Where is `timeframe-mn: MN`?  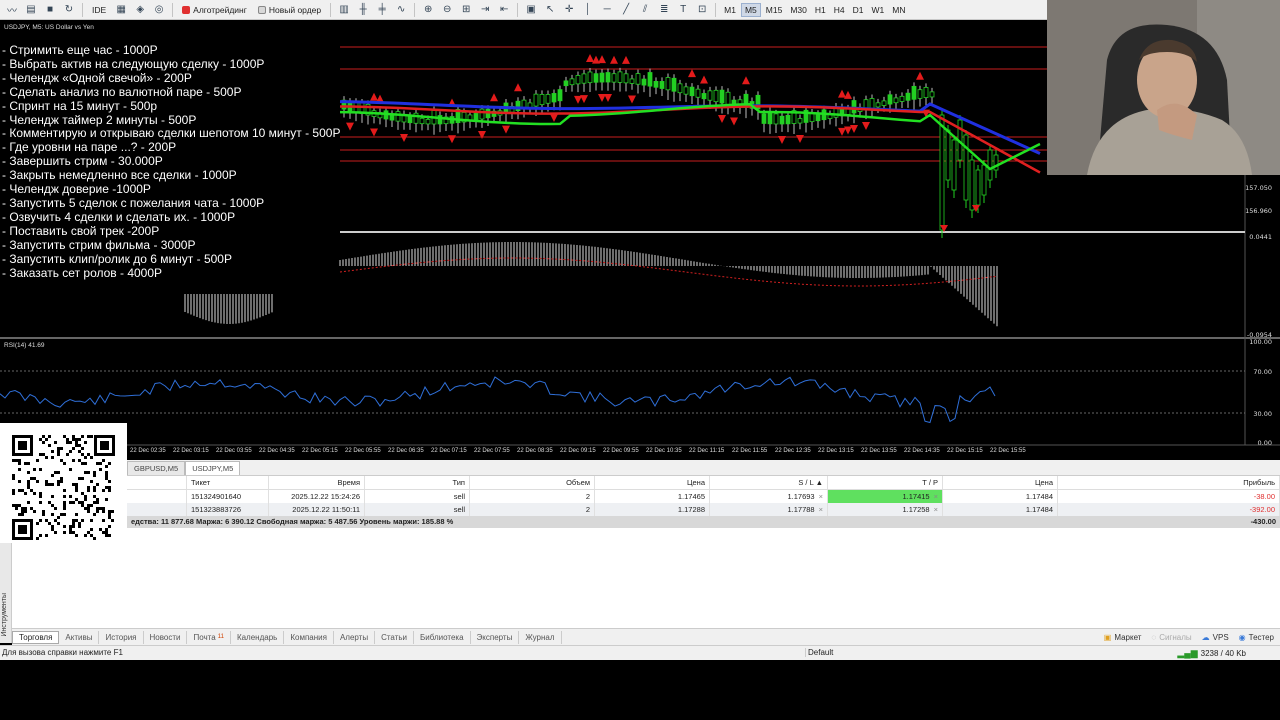 timeframe-mn: MN is located at coordinates (898, 10).